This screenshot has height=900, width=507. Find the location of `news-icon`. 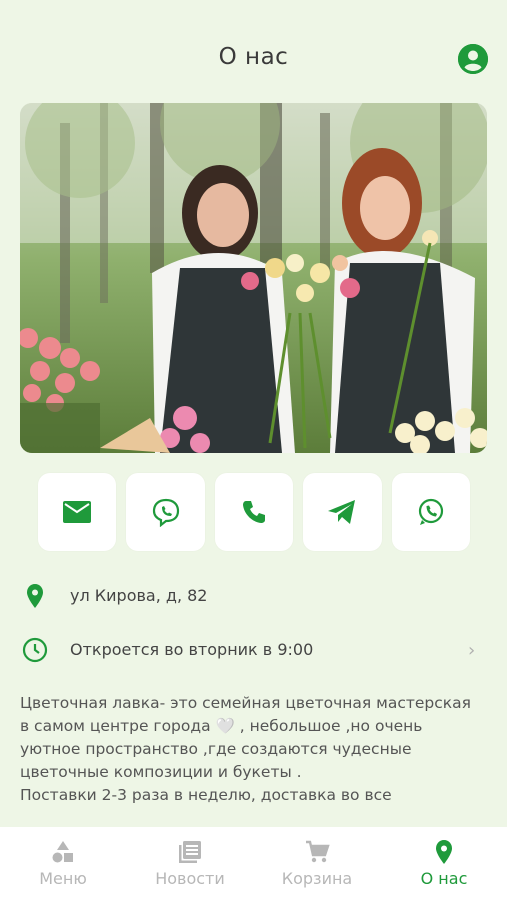

news-icon is located at coordinates (190, 852).